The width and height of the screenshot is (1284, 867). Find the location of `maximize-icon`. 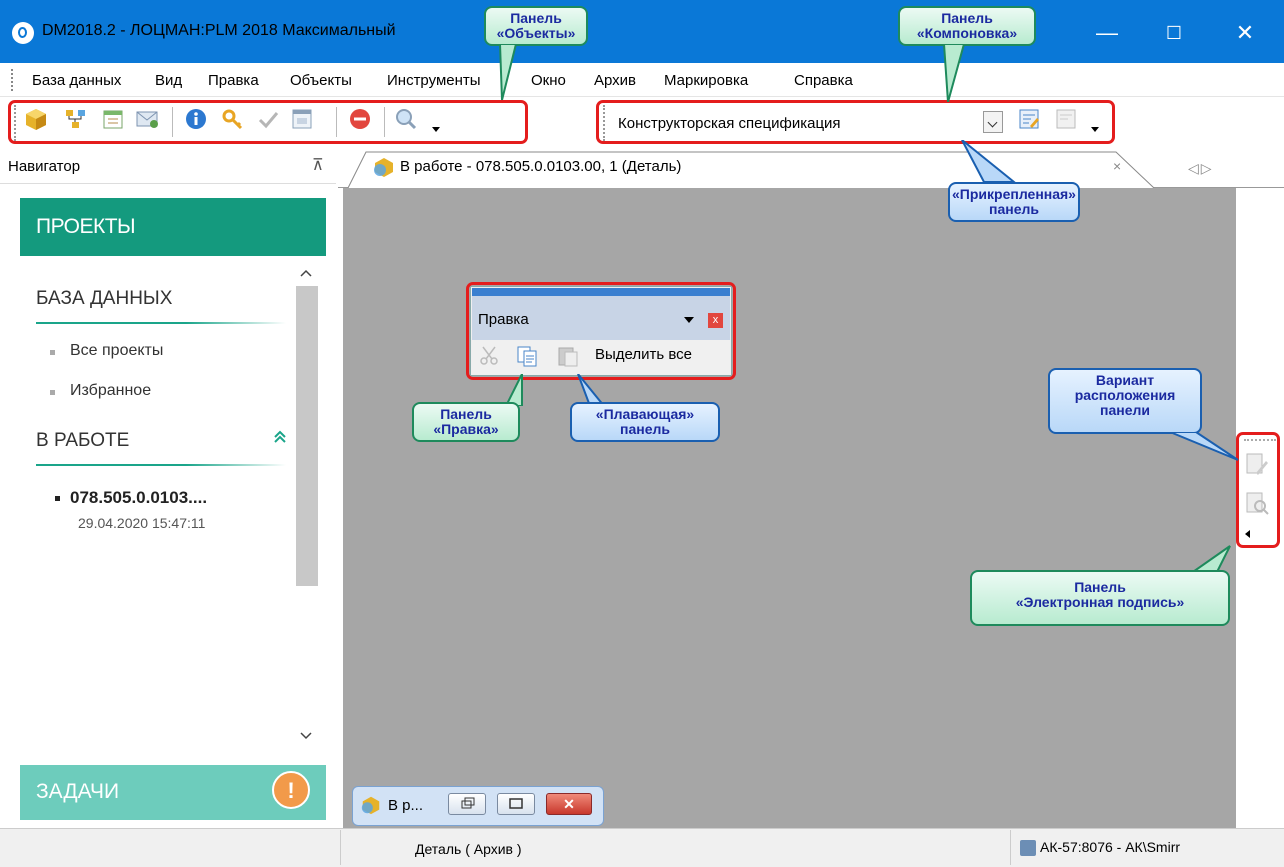

maximize-icon is located at coordinates (516, 803).